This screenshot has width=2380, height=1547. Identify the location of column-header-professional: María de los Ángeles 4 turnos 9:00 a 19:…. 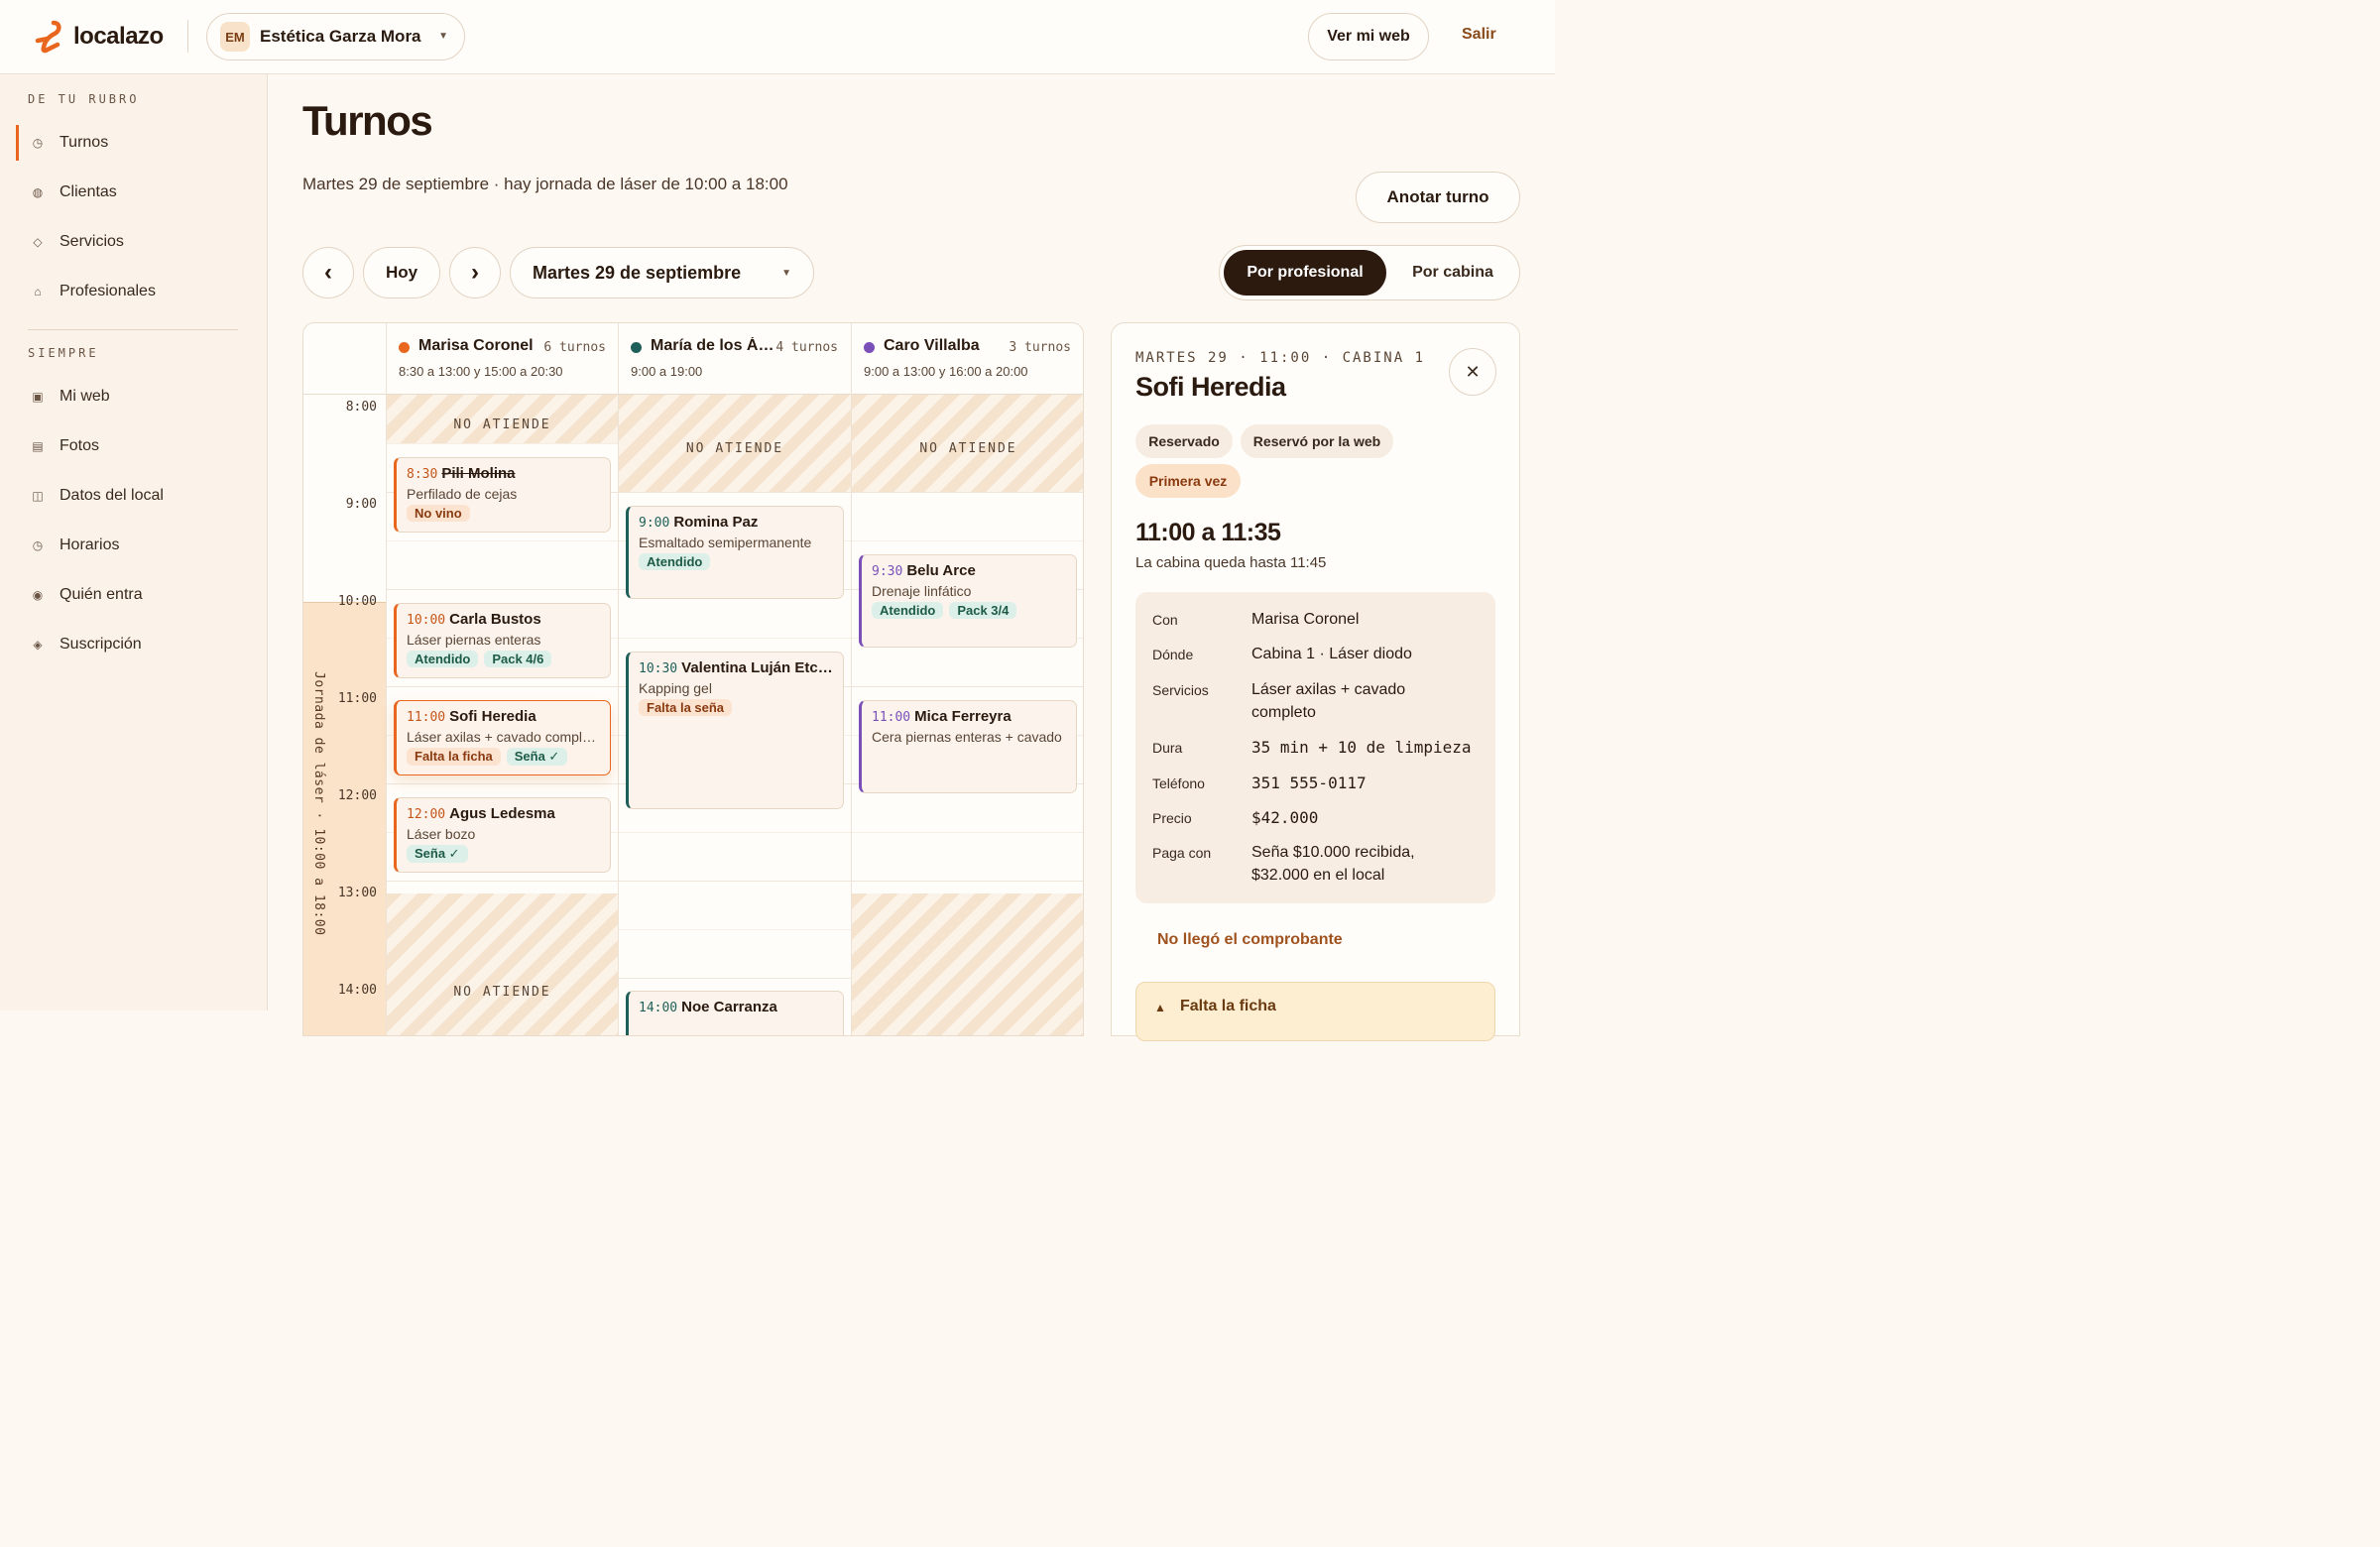
(734, 359).